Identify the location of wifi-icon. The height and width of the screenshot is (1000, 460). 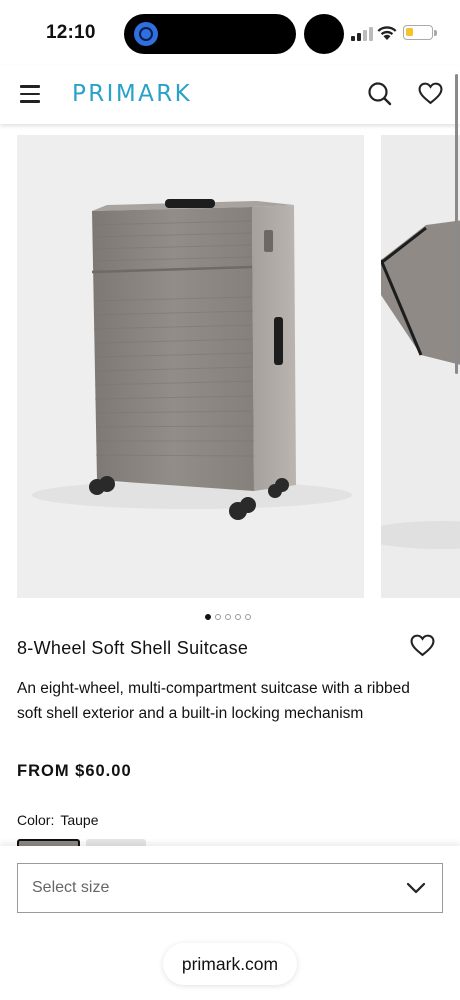
(387, 33).